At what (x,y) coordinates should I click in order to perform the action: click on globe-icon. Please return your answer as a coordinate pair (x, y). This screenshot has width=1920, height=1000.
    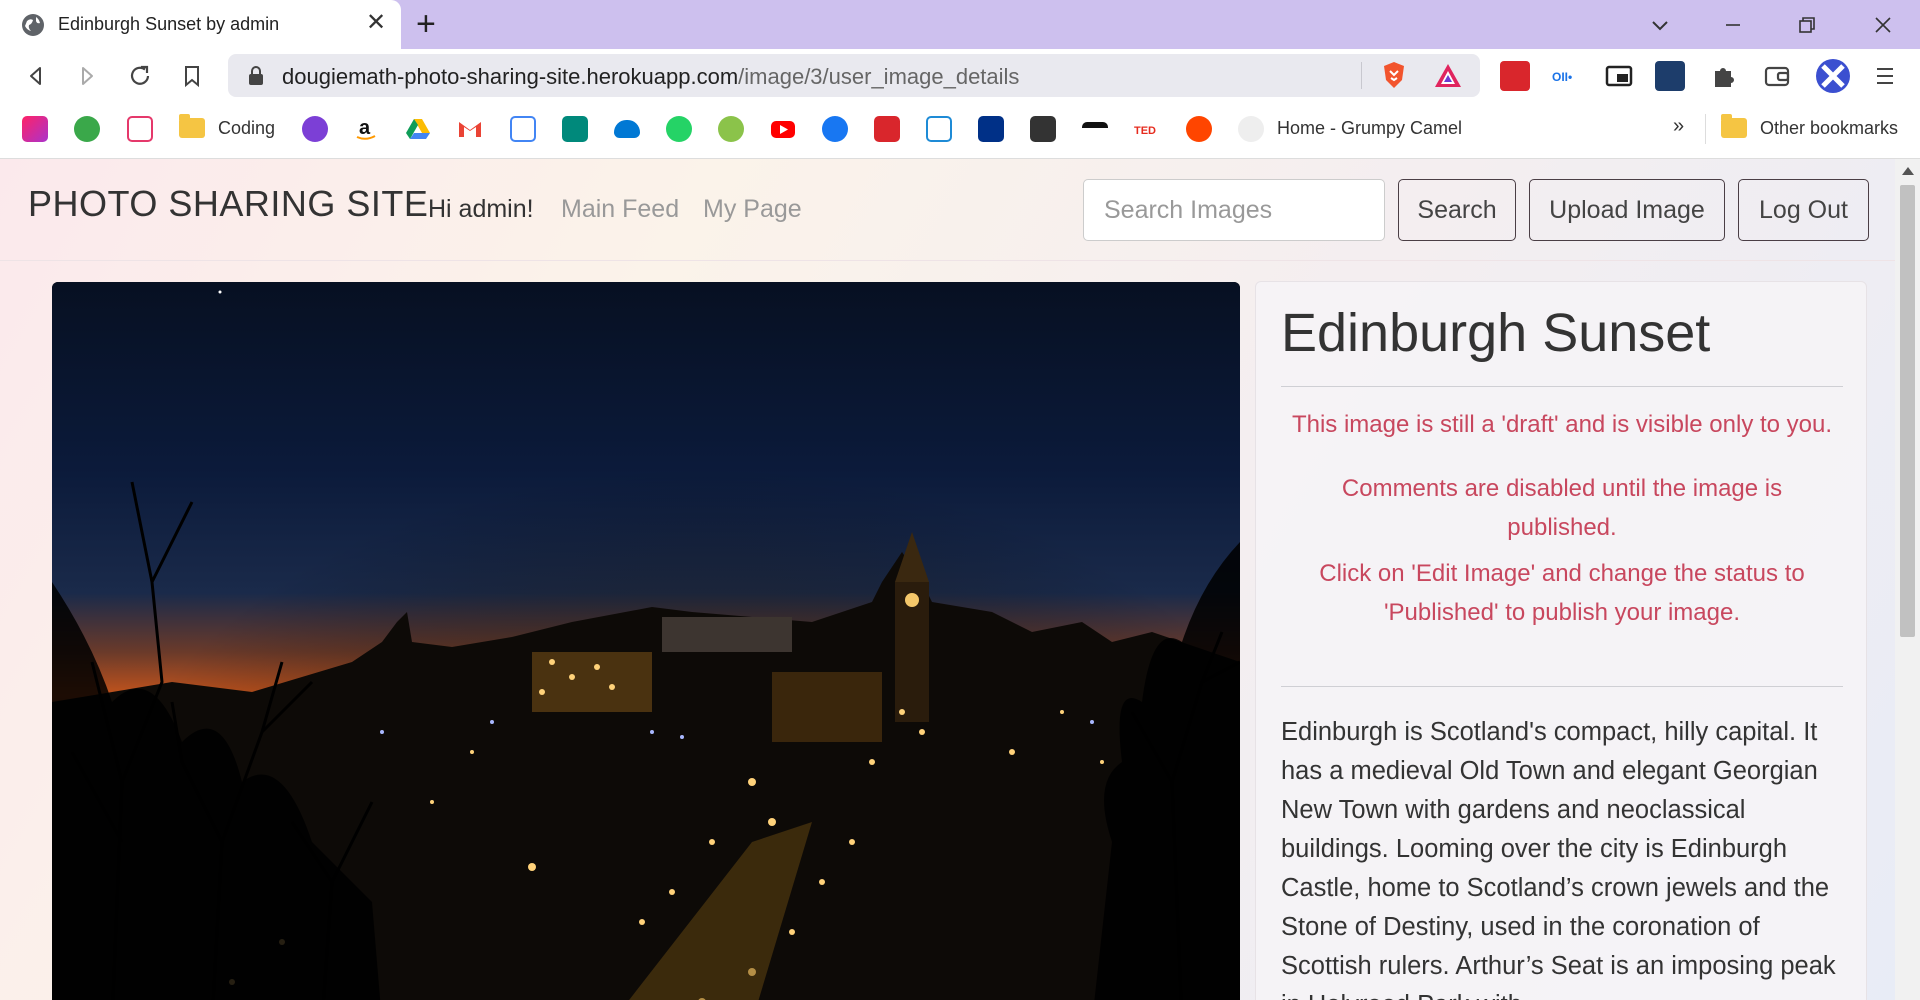
    Looking at the image, I should click on (33, 25).